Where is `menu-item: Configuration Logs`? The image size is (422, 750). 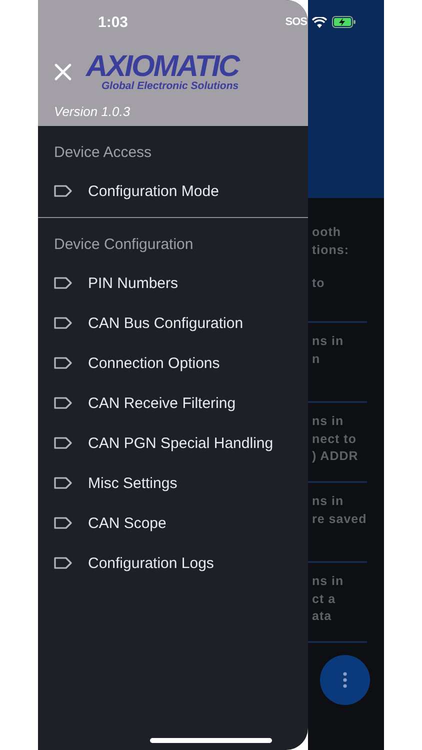 menu-item: Configuration Logs is located at coordinates (173, 563).